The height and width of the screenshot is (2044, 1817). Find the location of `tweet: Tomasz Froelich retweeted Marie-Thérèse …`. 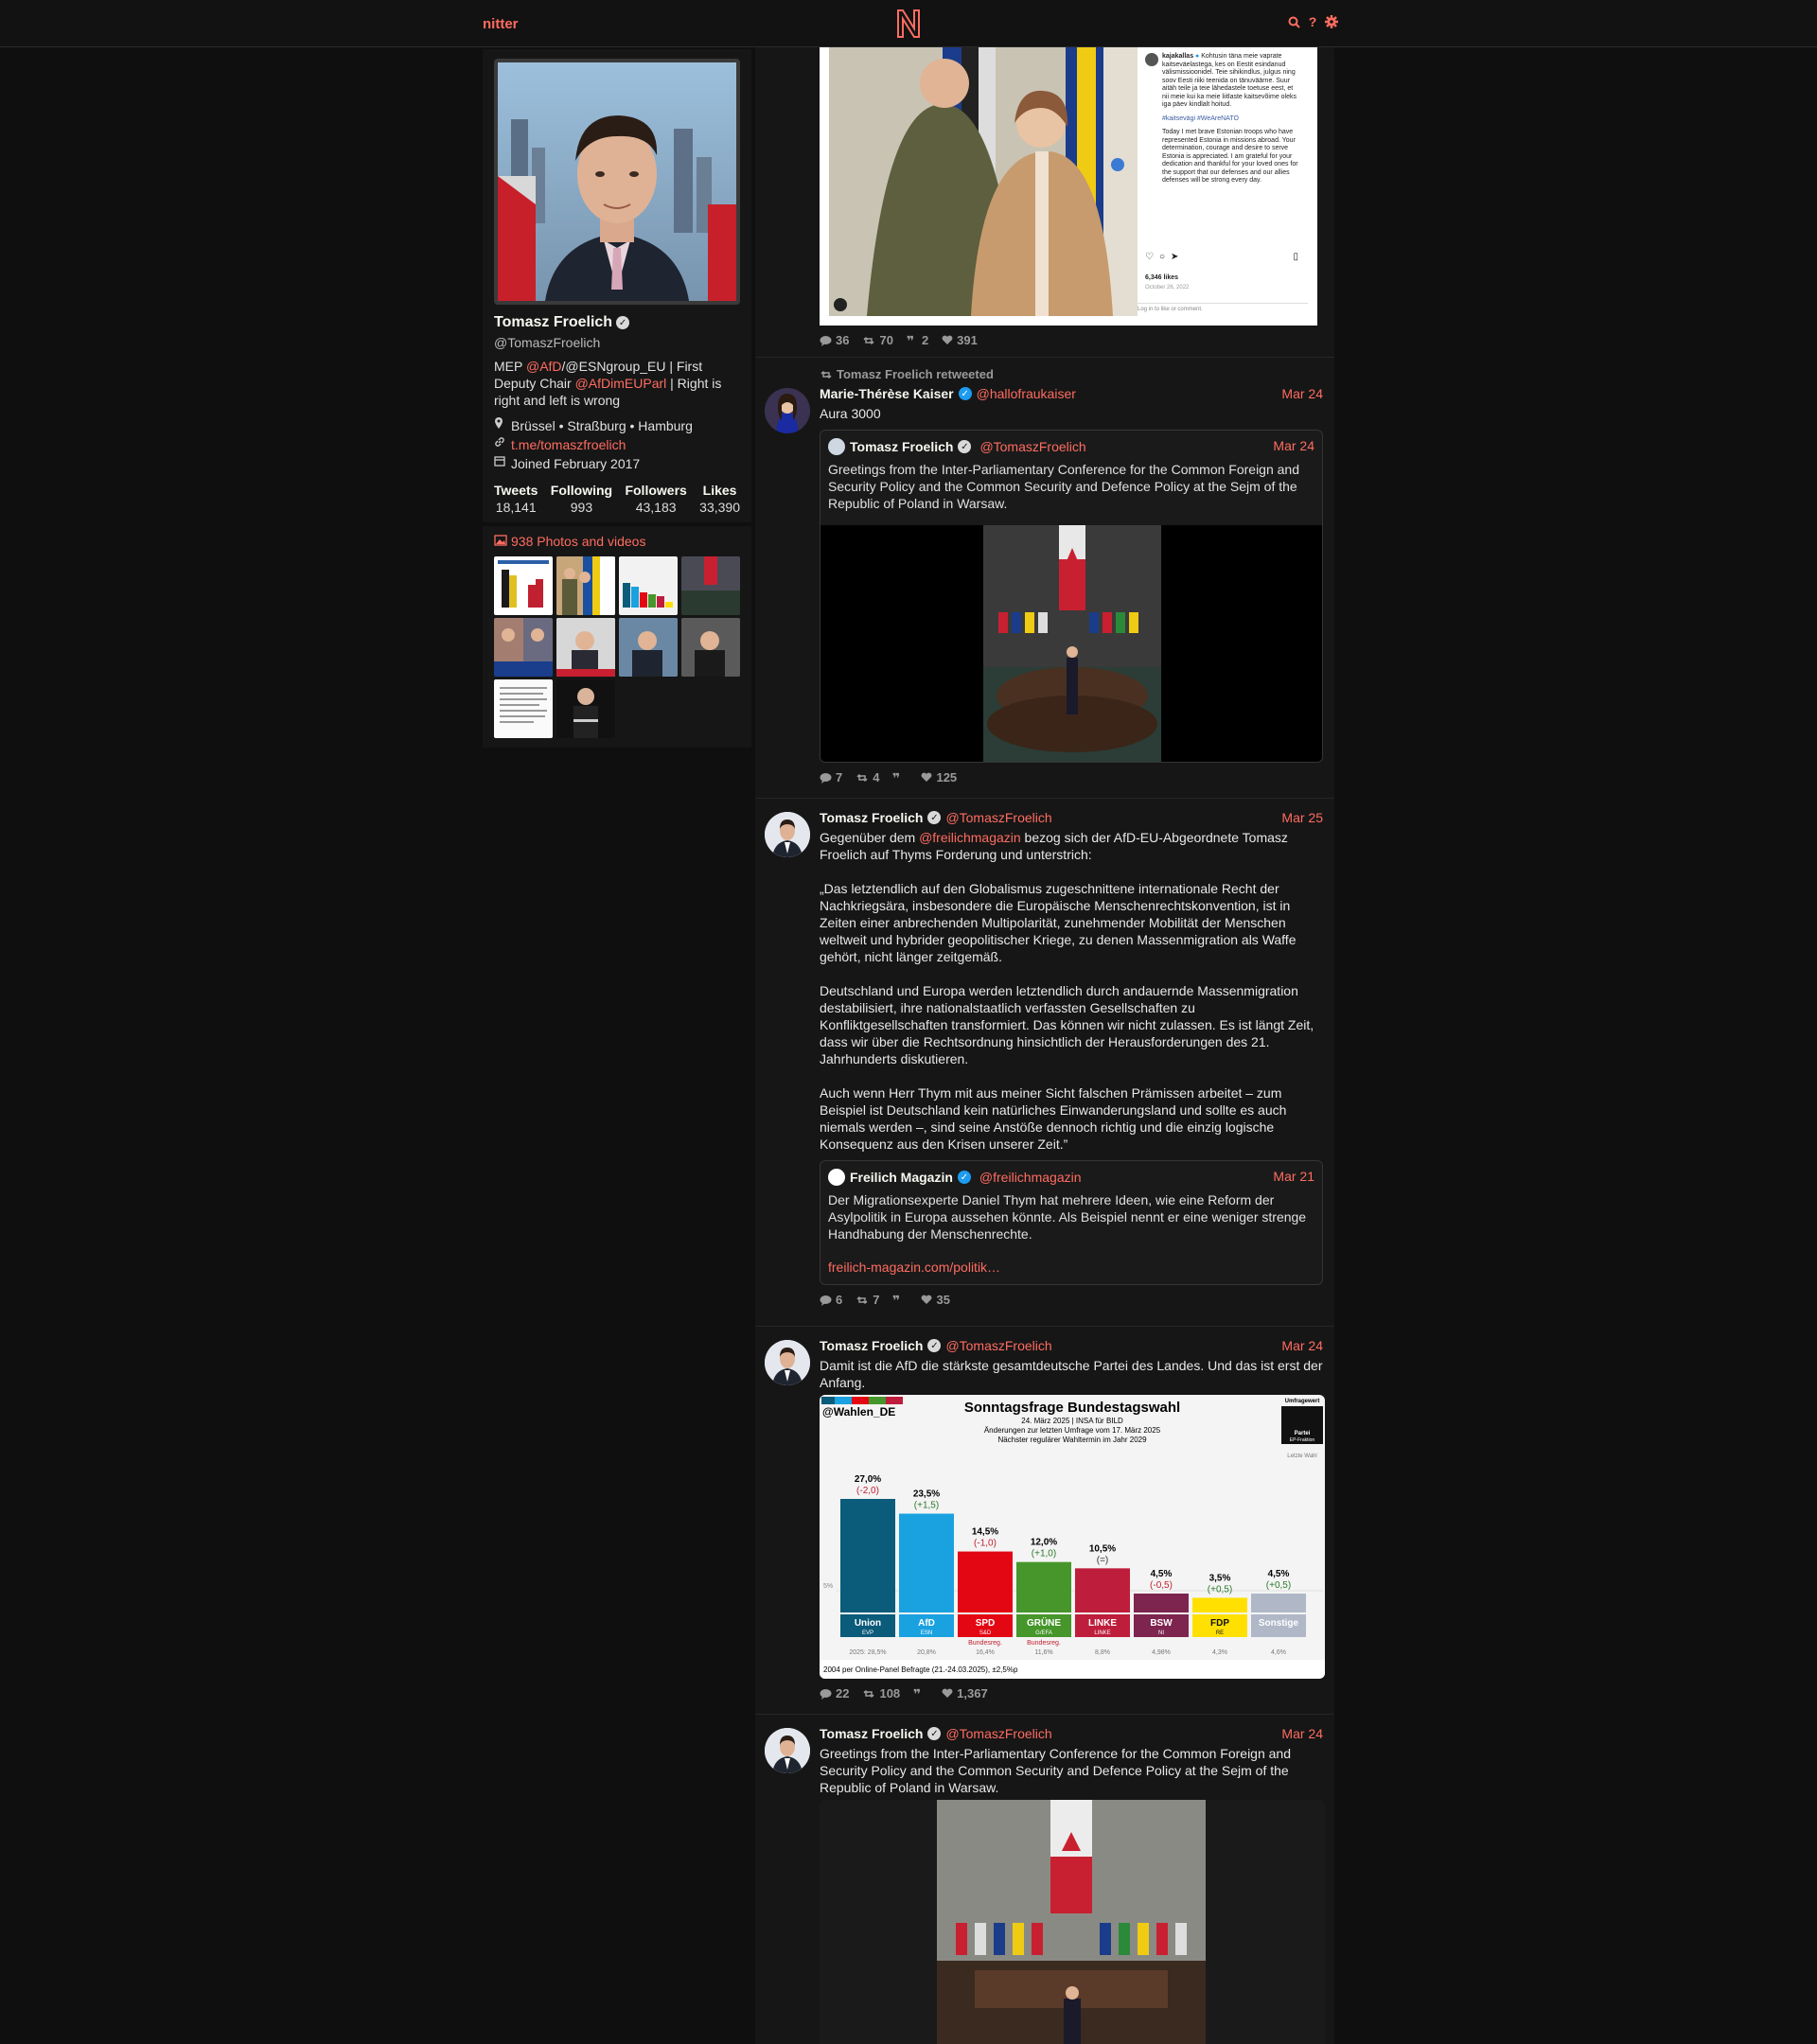

tweet: Tomasz Froelich retweeted Marie-Thérèse … is located at coordinates (1044, 578).